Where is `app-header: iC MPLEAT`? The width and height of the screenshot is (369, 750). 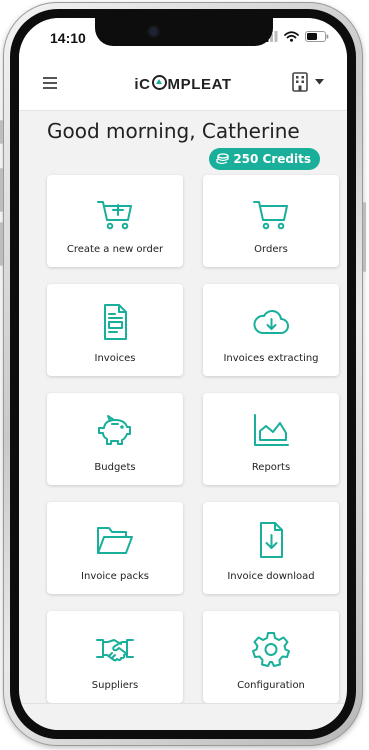 app-header: iC MPLEAT is located at coordinates (183, 84).